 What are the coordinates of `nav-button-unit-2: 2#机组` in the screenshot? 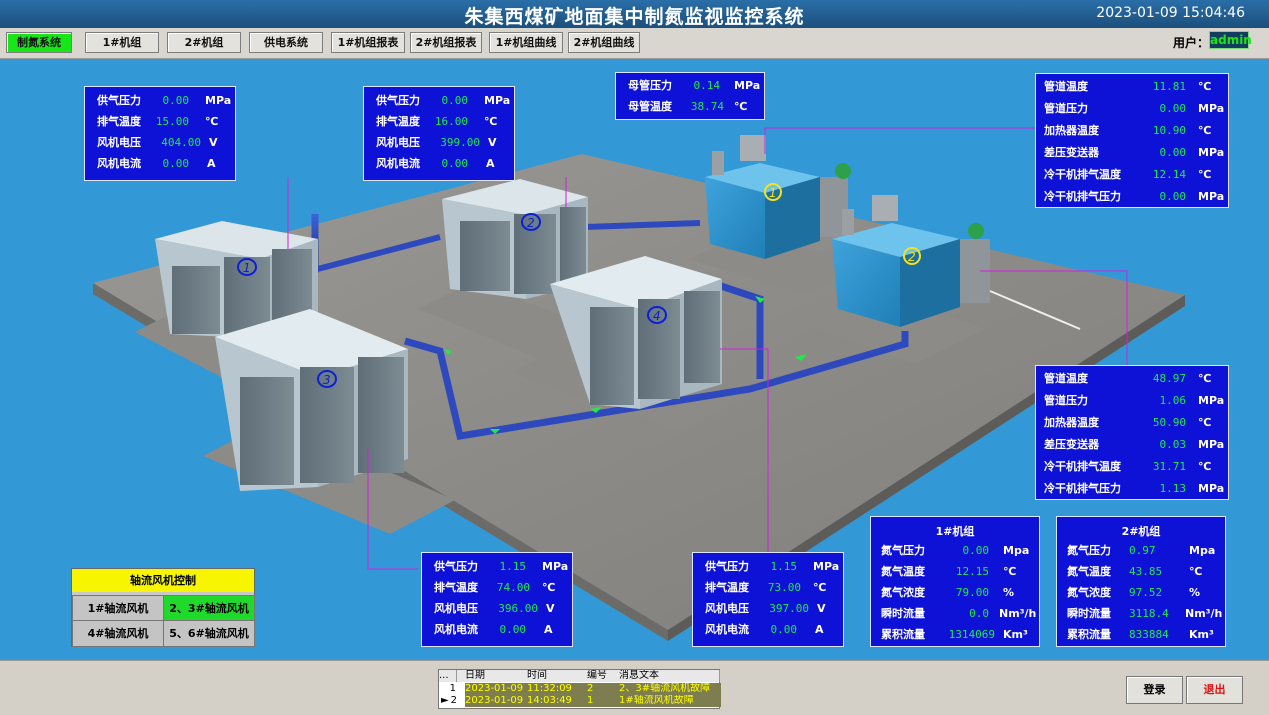 It's located at (204, 42).